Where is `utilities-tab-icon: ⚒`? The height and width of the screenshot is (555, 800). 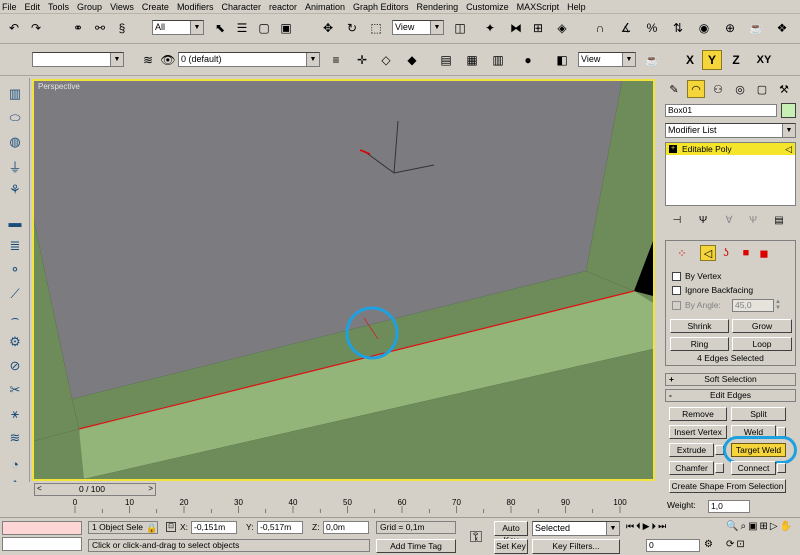 utilities-tab-icon: ⚒ is located at coordinates (784, 89).